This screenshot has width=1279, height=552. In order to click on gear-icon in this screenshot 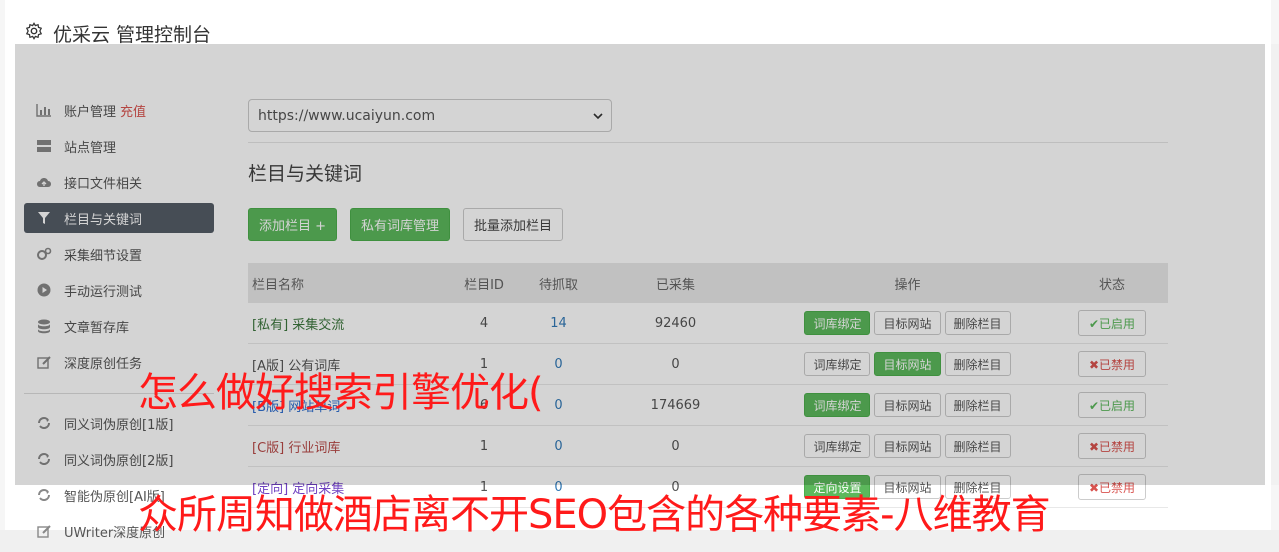, I will do `click(34, 31)`.